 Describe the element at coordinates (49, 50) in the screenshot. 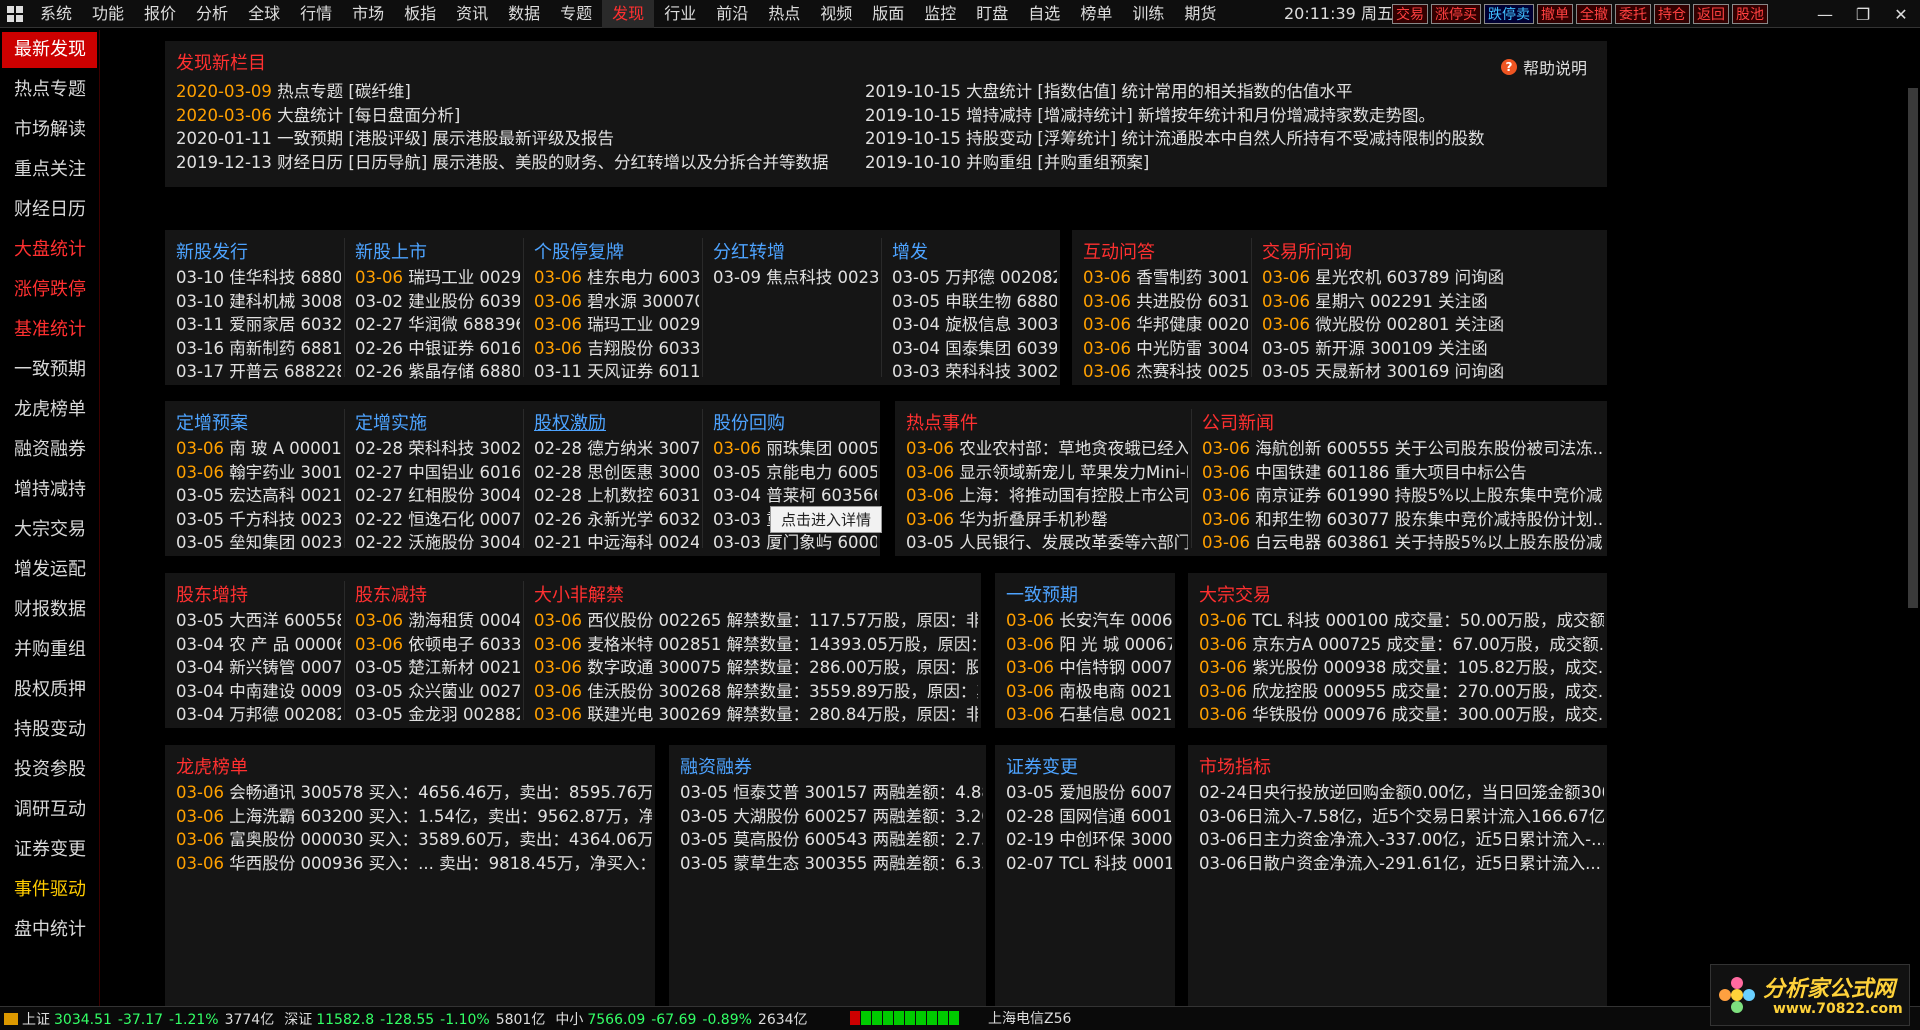

I see `sidebar-item: 最新发现` at that location.